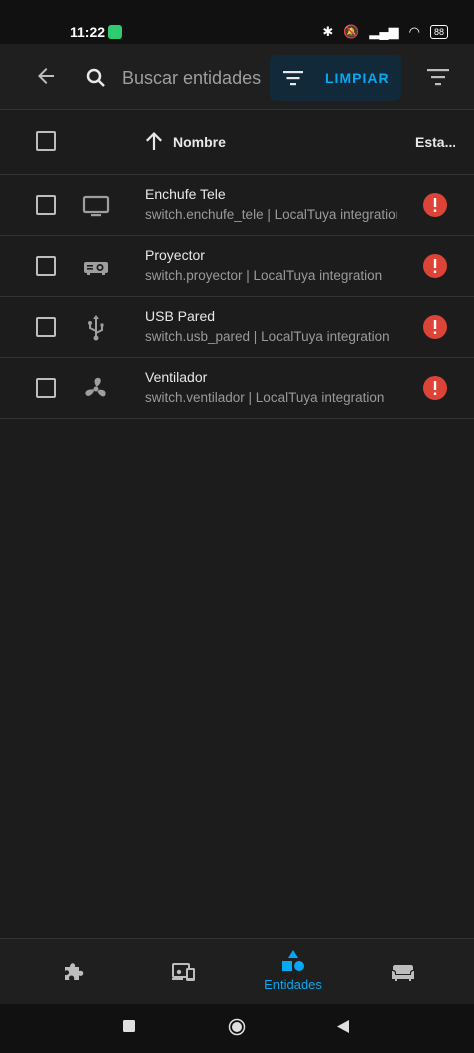 This screenshot has height=1053, width=474. I want to click on battery-icon: 88, so click(438, 32).